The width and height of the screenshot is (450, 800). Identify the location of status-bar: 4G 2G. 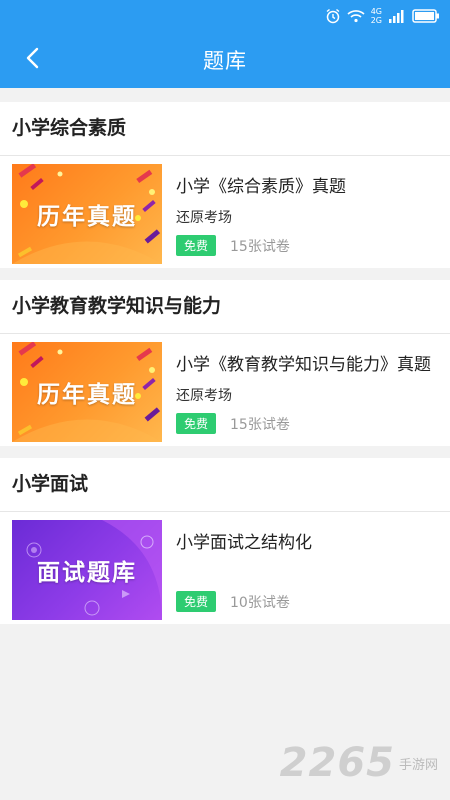
(225, 16).